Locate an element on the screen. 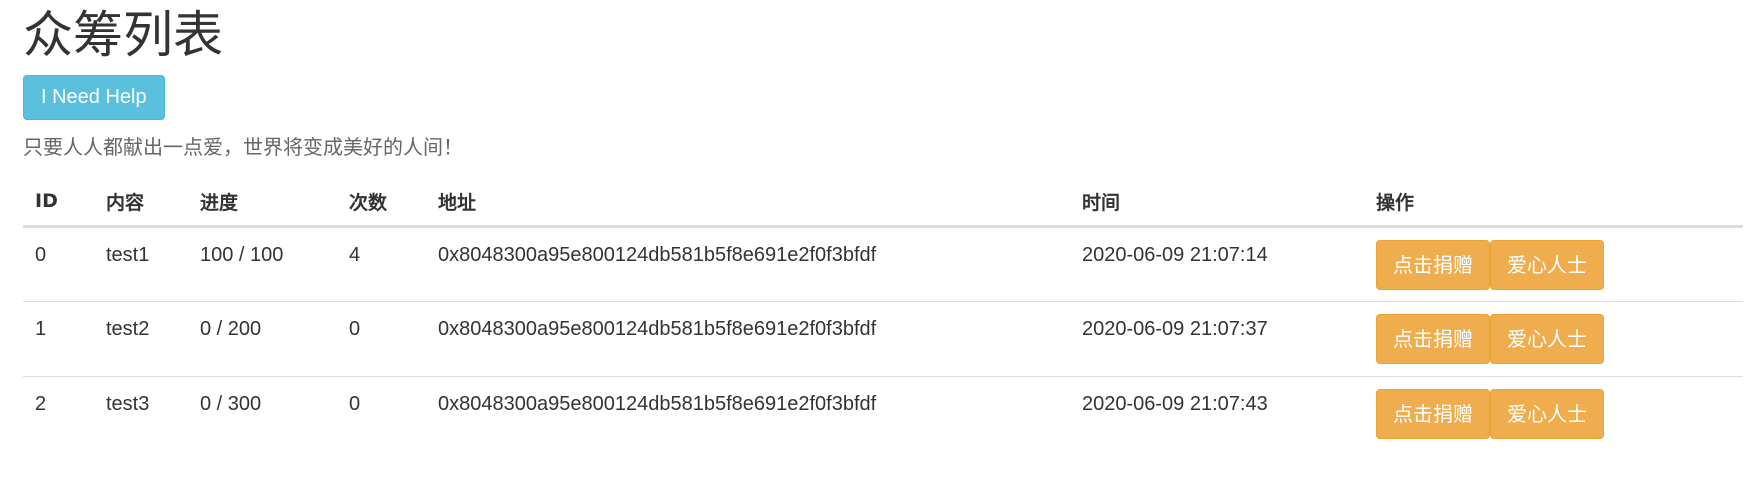  cell-content: test1 is located at coordinates (141, 264).